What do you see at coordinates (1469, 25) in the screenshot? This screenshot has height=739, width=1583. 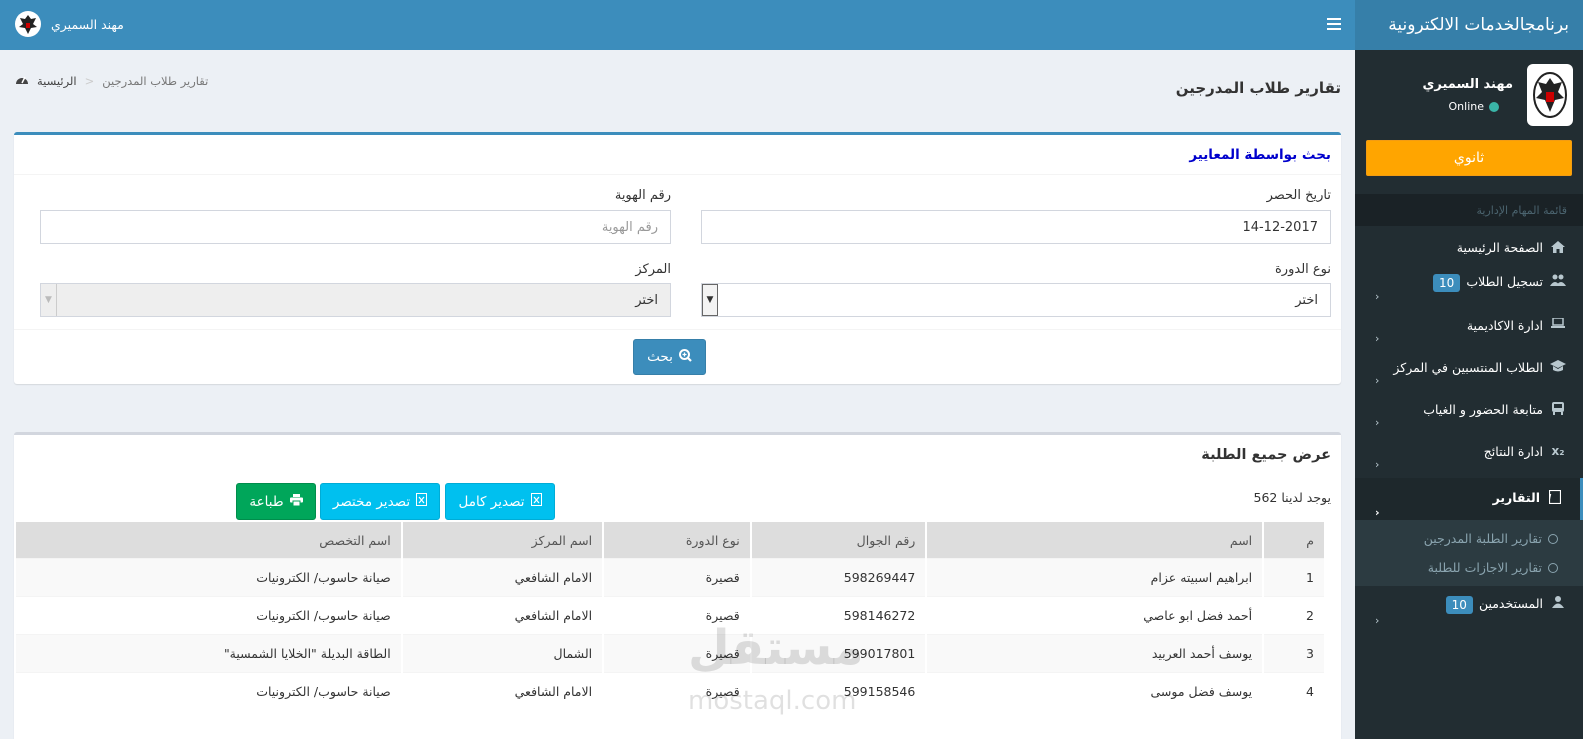 I see `app-brand: برنامجالخدمات الالكترونية` at bounding box center [1469, 25].